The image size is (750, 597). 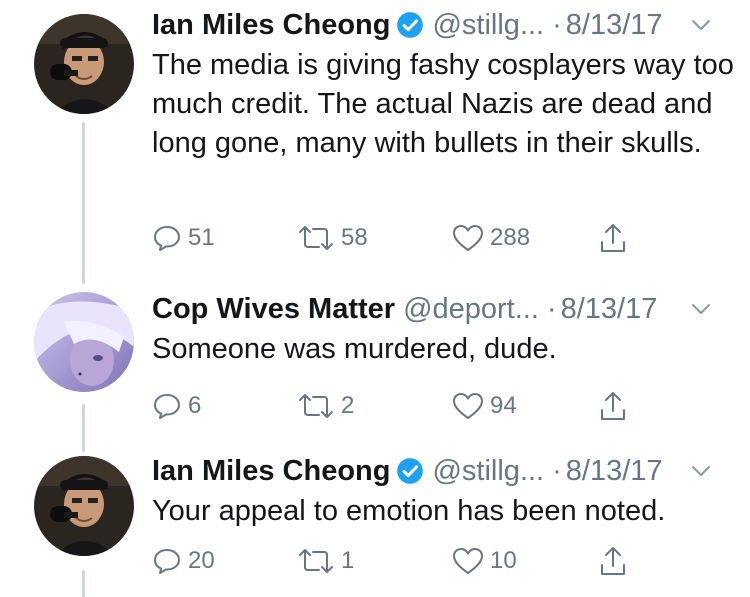 I want to click on tweet-text: Your appeal to emotion has been noted., so click(x=409, y=511).